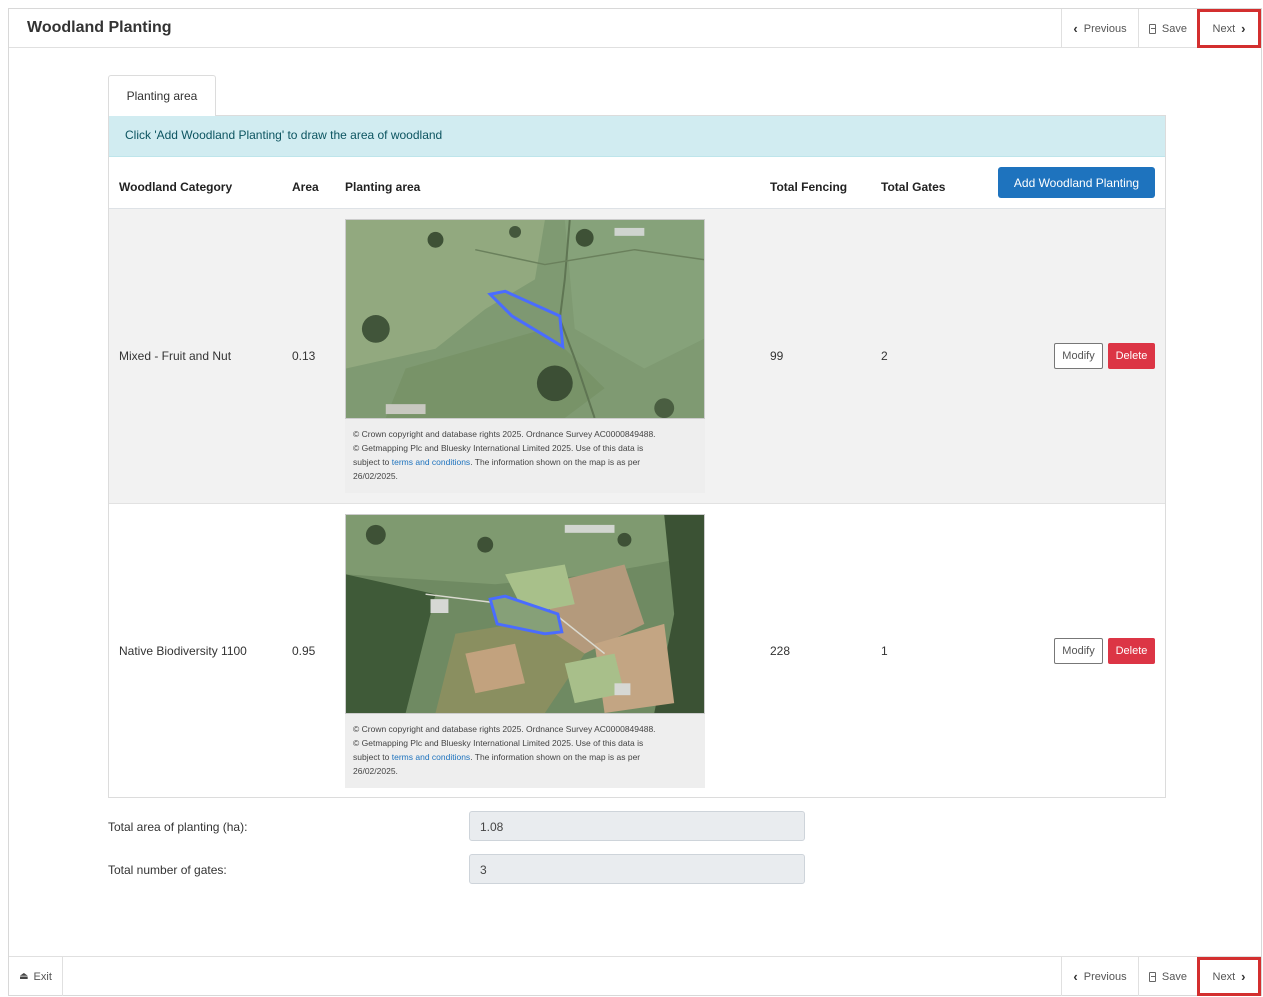 The height and width of the screenshot is (997, 1263). Describe the element at coordinates (777, 356) in the screenshot. I see `fencing-cell: 99` at that location.